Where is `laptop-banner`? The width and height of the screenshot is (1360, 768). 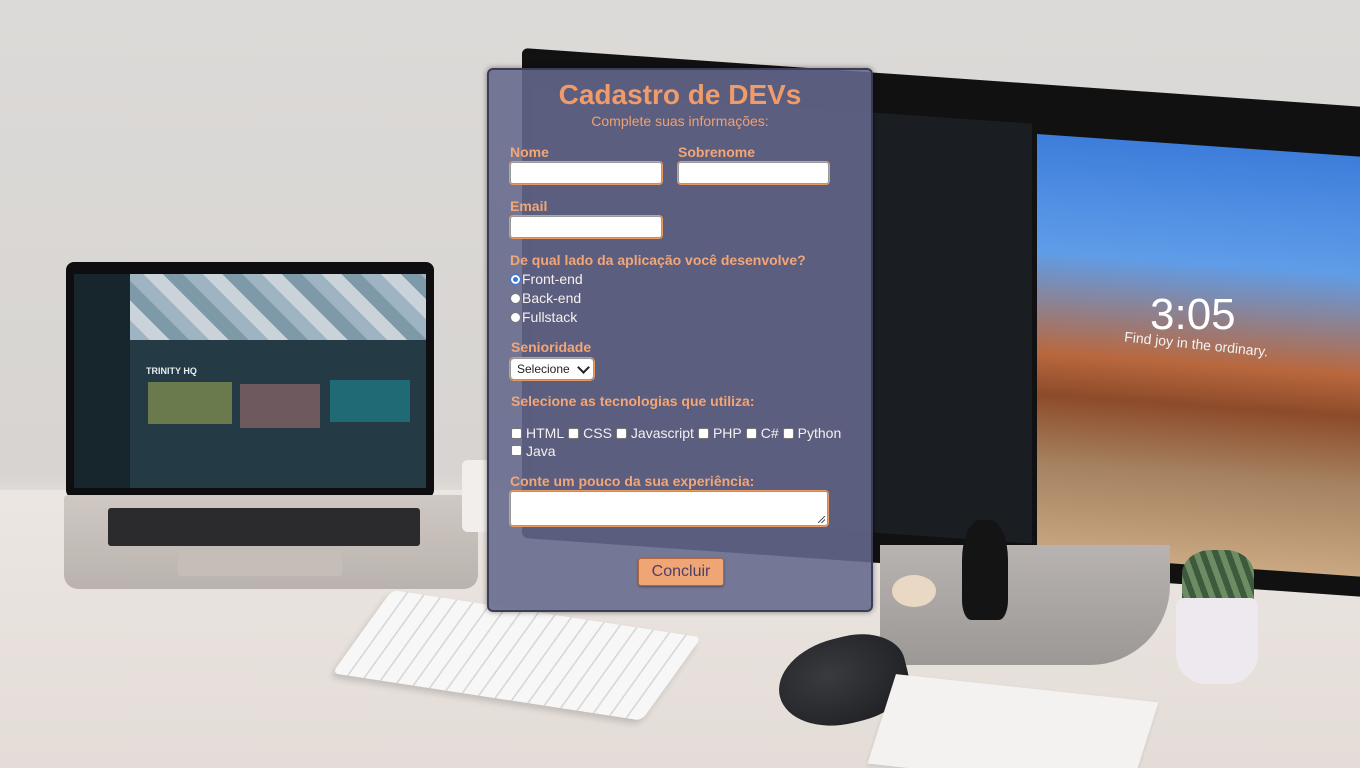 laptop-banner is located at coordinates (278, 307).